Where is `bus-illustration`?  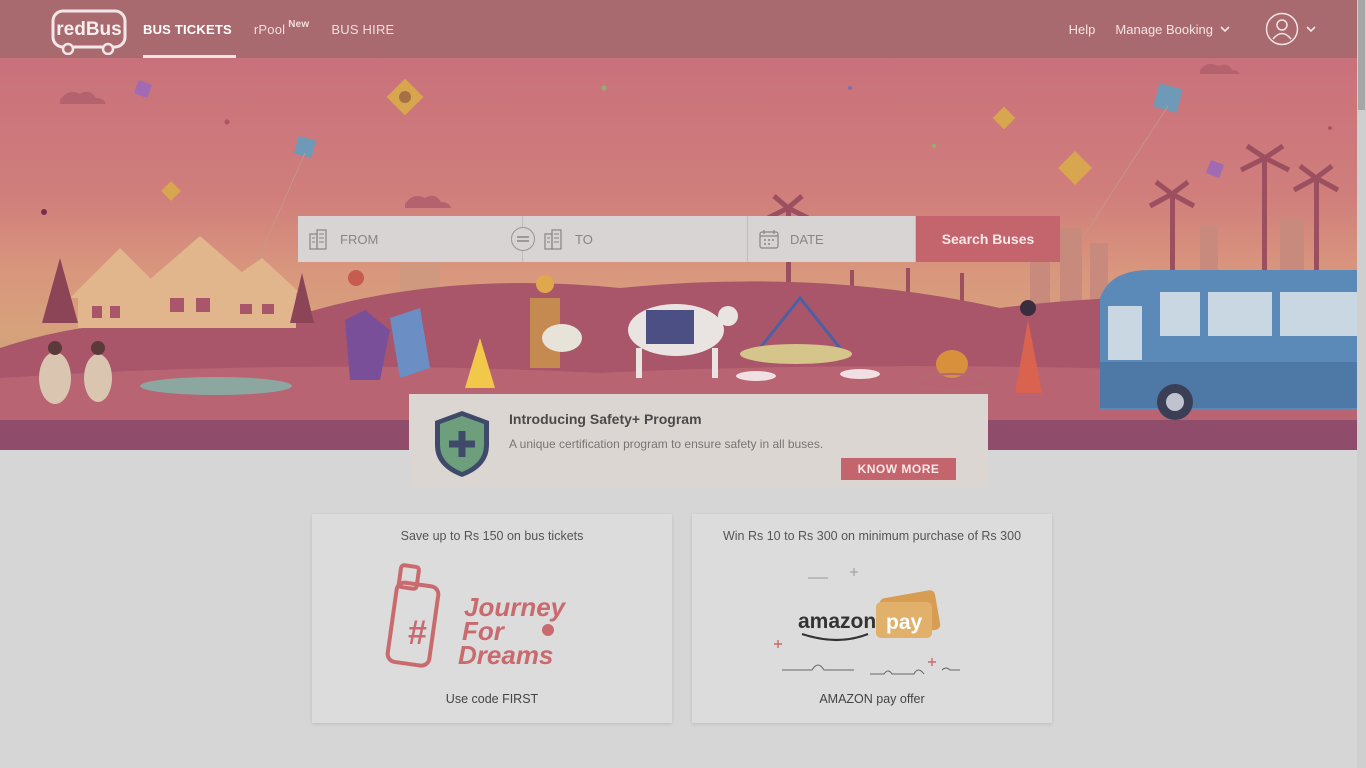 bus-illustration is located at coordinates (1228, 345).